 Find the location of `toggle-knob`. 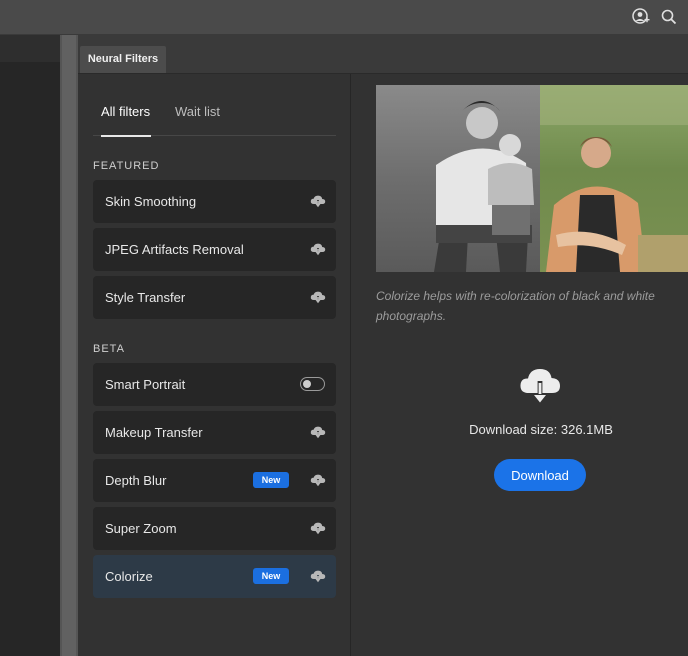

toggle-knob is located at coordinates (307, 383).